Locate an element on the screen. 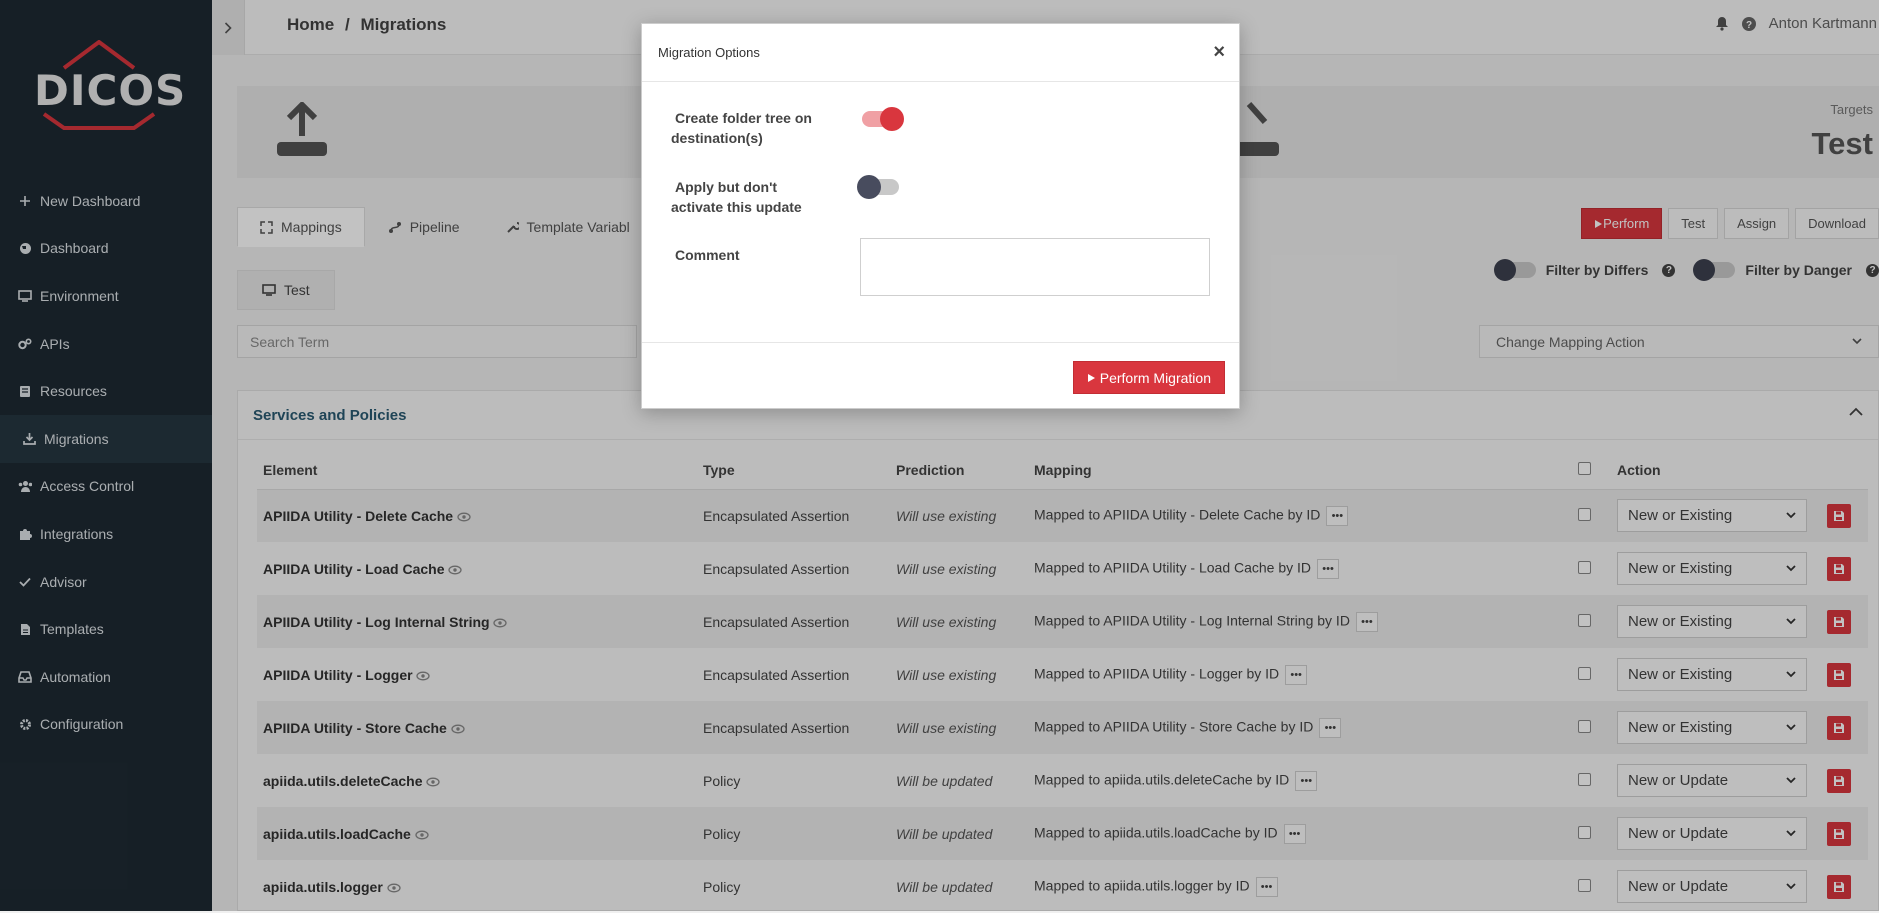 This screenshot has width=1879, height=913. folder-tree-label-line: destination(s) is located at coordinates (717, 138).